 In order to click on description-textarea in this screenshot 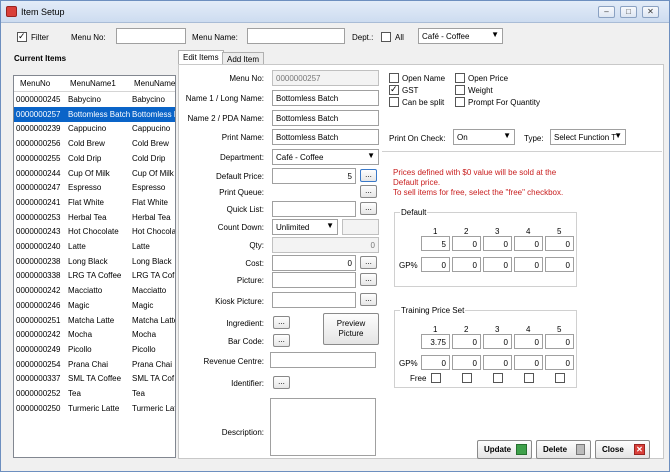, I will do `click(323, 427)`.